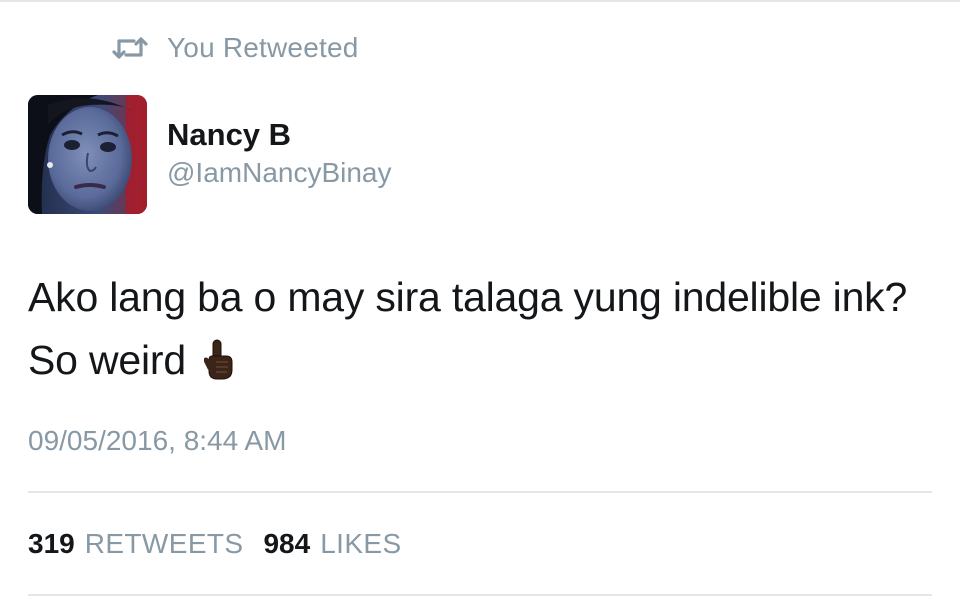 The image size is (960, 600). What do you see at coordinates (157, 440) in the screenshot?
I see `tweet-timestamp: 09/05/2016, 8:44 AM` at bounding box center [157, 440].